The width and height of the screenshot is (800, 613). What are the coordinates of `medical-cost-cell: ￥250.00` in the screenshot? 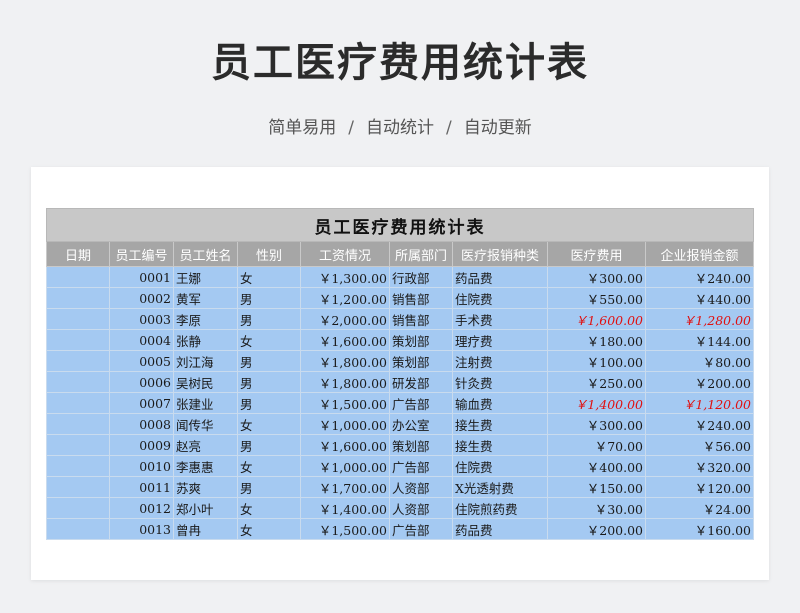 It's located at (596, 382).